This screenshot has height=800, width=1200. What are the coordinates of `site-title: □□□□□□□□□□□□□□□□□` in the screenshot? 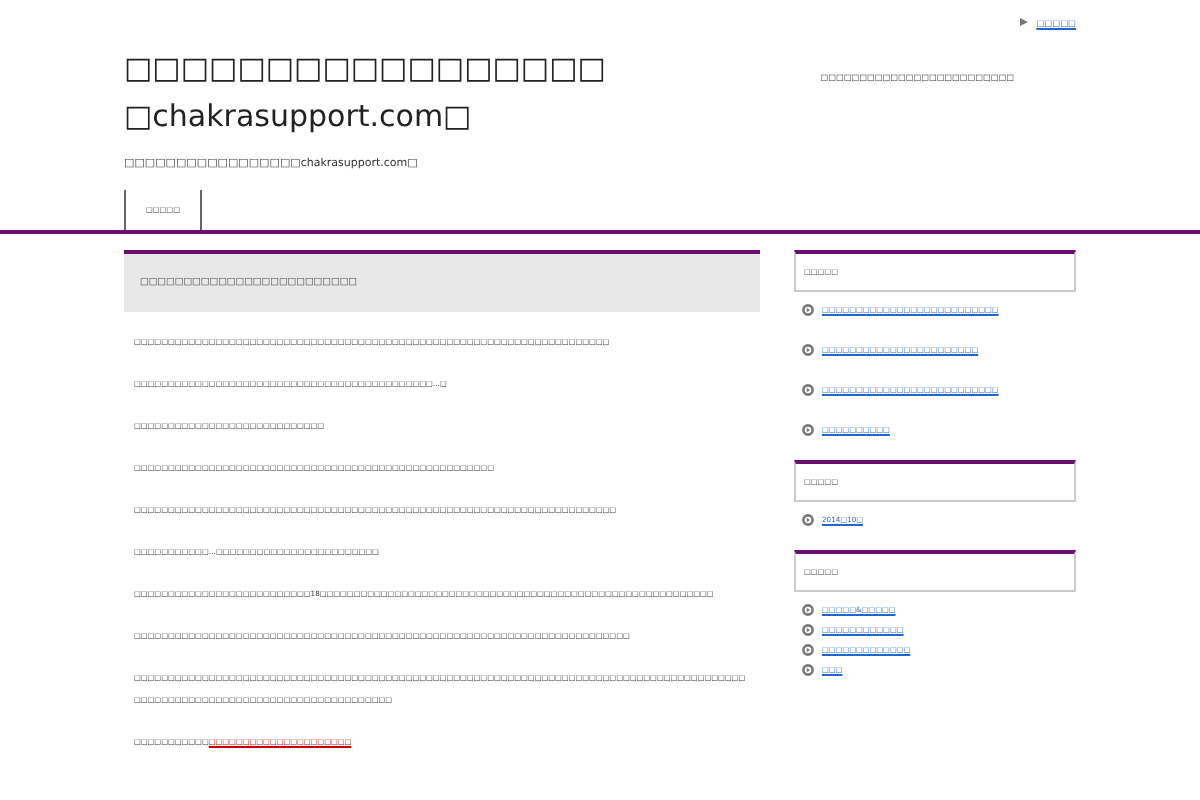 It's located at (365, 69).